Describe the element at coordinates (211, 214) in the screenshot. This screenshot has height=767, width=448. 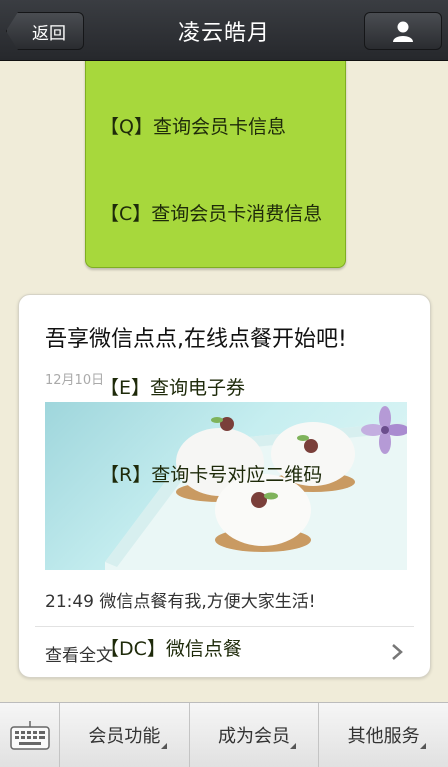
I see `bubble-line: 【C】查询会员卡消费信息` at that location.